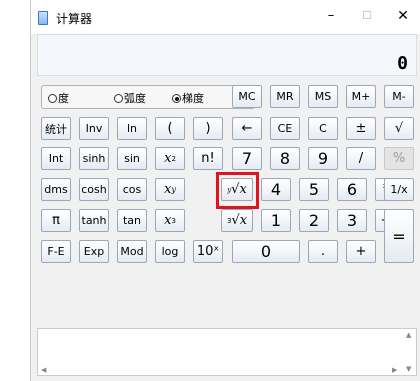  Describe the element at coordinates (173, 189) in the screenshot. I see `x-power-y-exponent: y` at that location.